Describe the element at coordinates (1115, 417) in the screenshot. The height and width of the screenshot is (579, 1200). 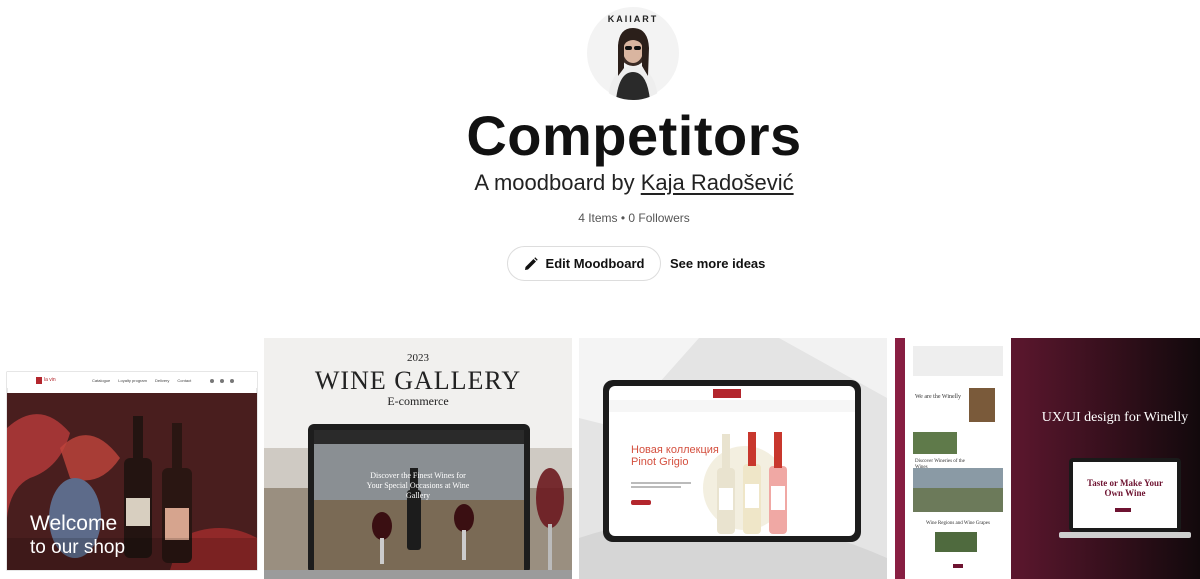
I see `tile-4-heading: UX/UI design for Winelly` at that location.